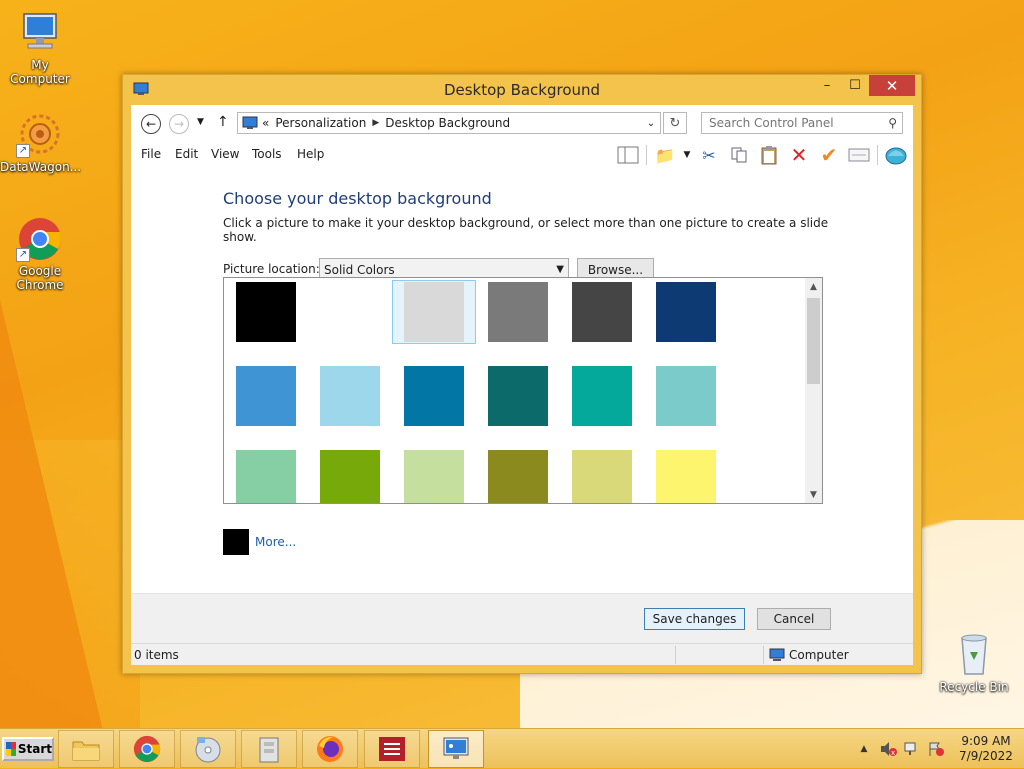  Describe the element at coordinates (86, 749) in the screenshot. I see `taskbar-file-explorer` at that location.